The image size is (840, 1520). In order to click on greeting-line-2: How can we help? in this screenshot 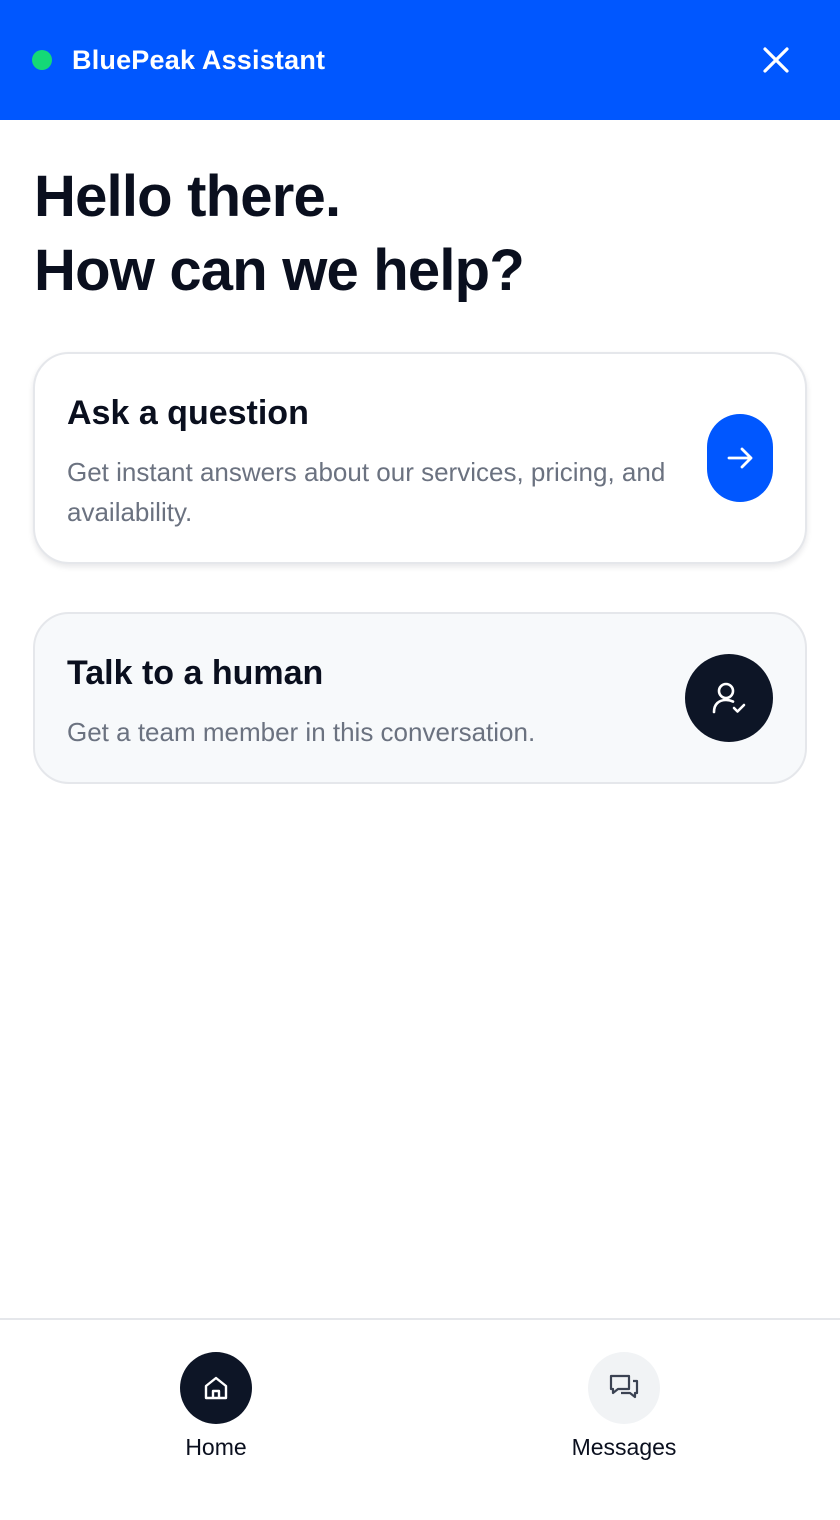, I will do `click(279, 270)`.